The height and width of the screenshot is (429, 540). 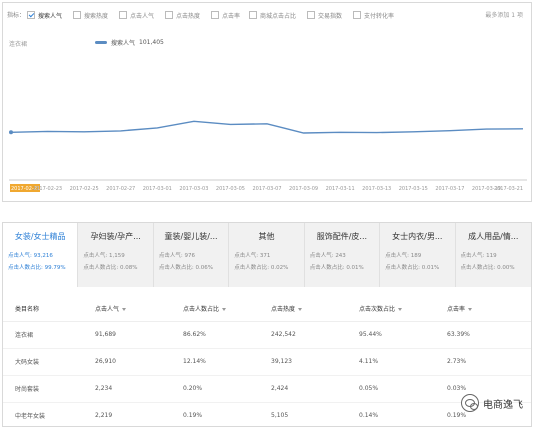 What do you see at coordinates (41, 255) in the screenshot?
I see `tab-womens-wear: 女装/女士精品 点击人气: 93,216 点击人数占比: 99.79%` at bounding box center [41, 255].